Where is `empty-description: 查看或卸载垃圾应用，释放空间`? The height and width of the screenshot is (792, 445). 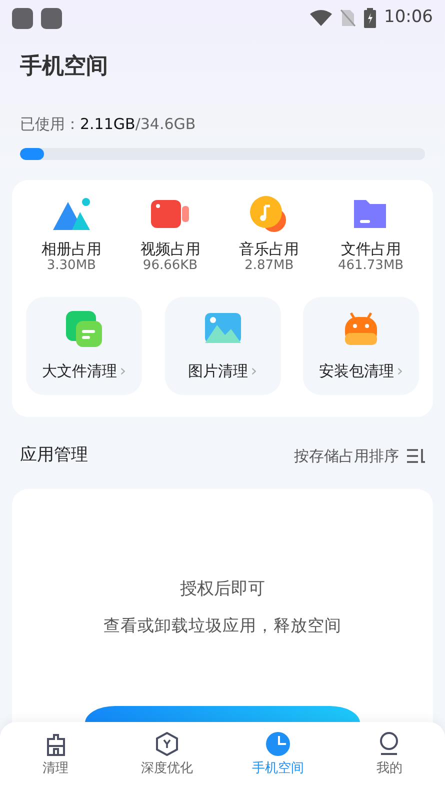 empty-description: 查看或卸载垃圾应用，释放空间 is located at coordinates (223, 626).